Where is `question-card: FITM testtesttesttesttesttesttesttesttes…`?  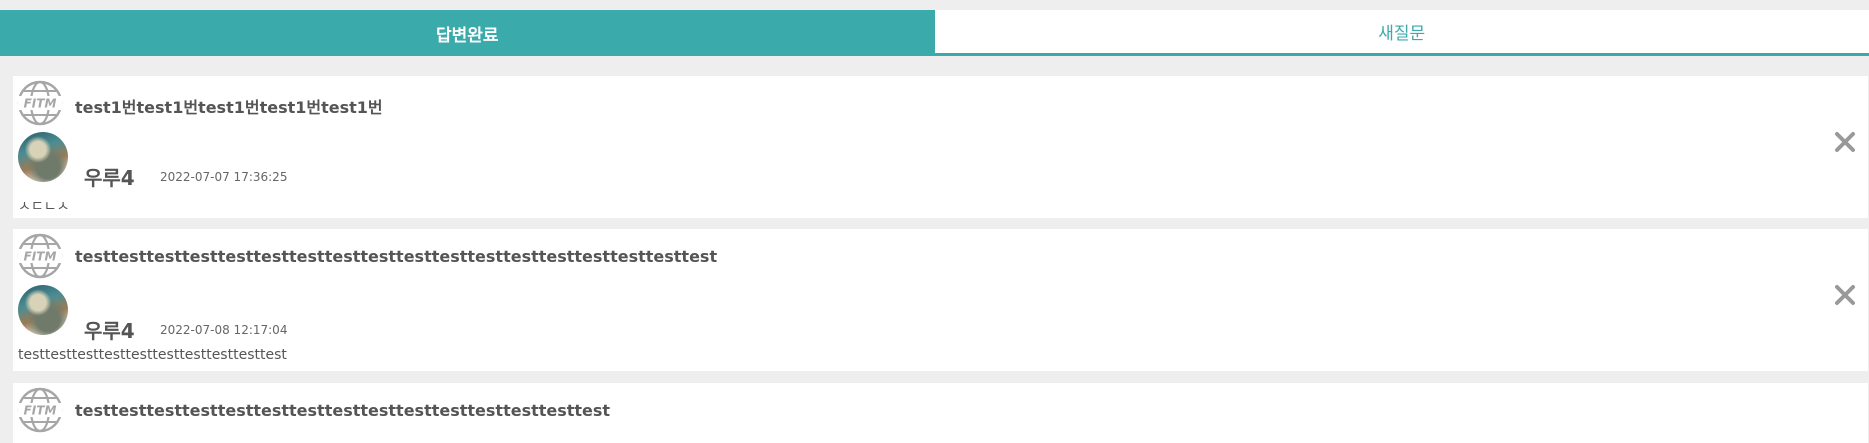
question-card: FITM testtesttesttesttesttesttesttesttes… is located at coordinates (940, 413).